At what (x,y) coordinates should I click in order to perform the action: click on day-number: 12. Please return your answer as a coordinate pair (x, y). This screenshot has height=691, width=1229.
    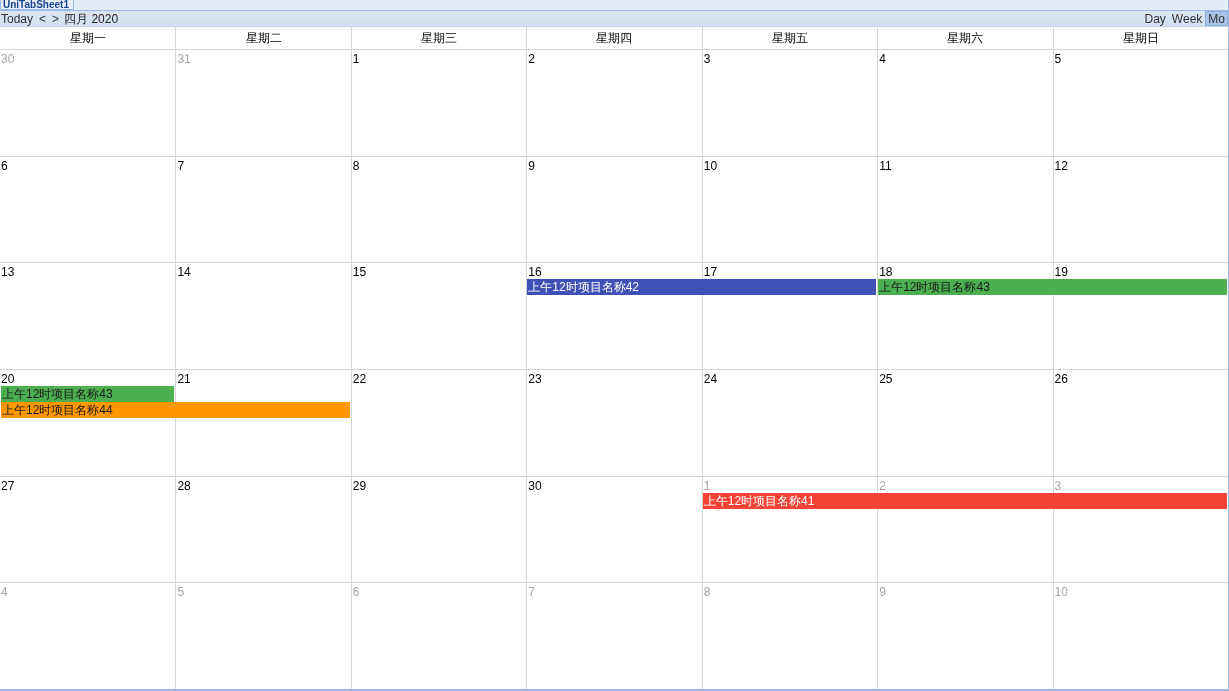
    Looking at the image, I should click on (1060, 165).